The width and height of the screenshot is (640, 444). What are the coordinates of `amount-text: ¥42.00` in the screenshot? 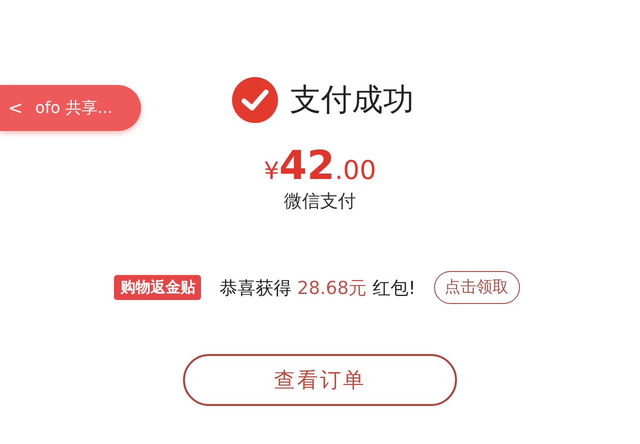 It's located at (320, 165).